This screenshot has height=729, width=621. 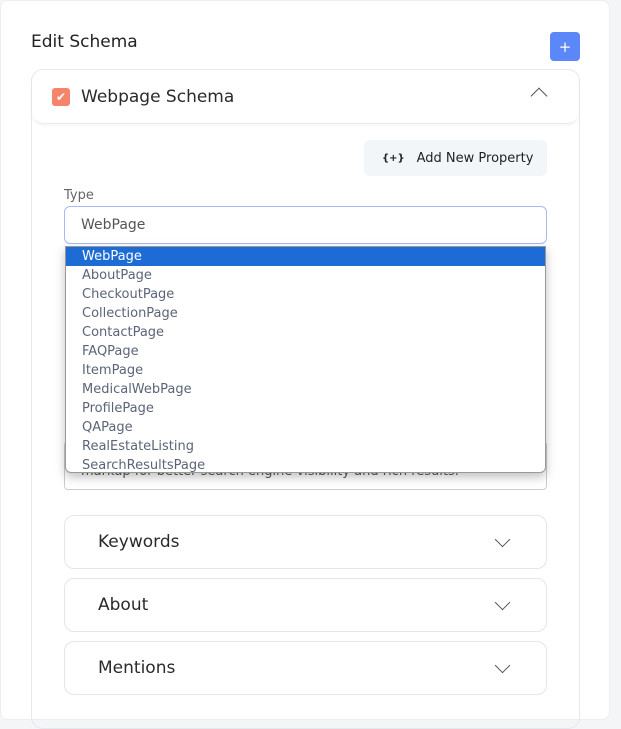 What do you see at coordinates (475, 158) in the screenshot?
I see `add-property-label: Add New Property` at bounding box center [475, 158].